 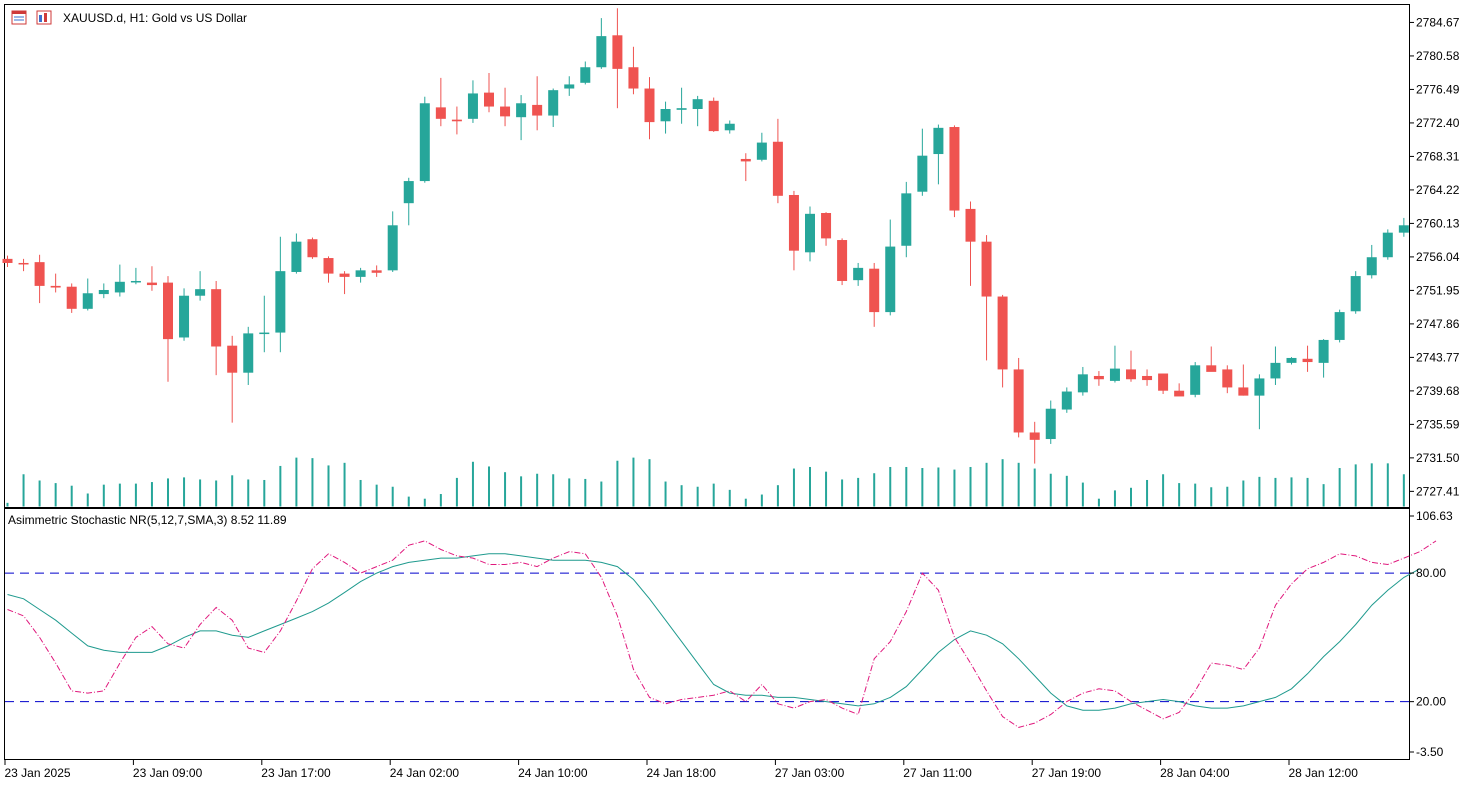 I want to click on price-tick-label: 2784.67, so click(x=1438, y=22).